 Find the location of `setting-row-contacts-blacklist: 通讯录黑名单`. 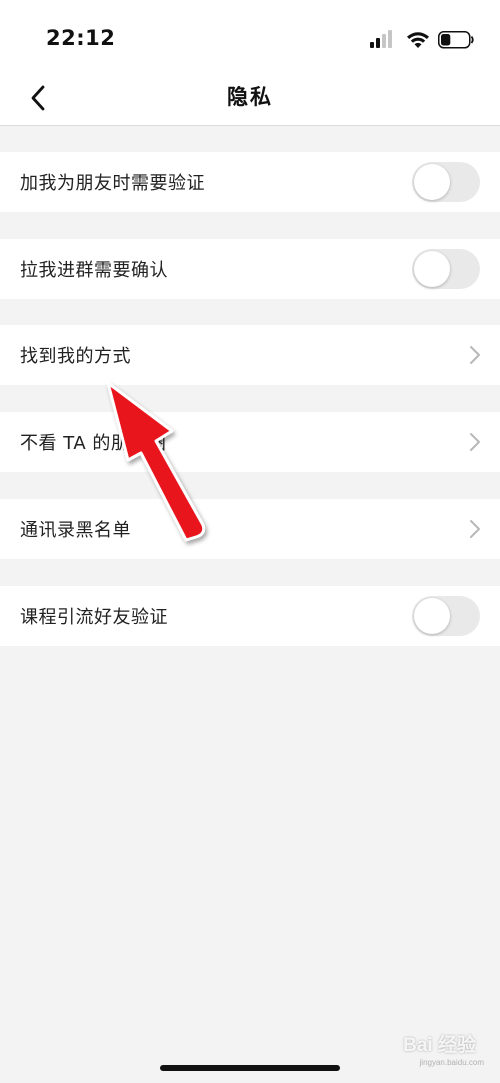

setting-row-contacts-blacklist: 通讯录黑名单 is located at coordinates (250, 529).